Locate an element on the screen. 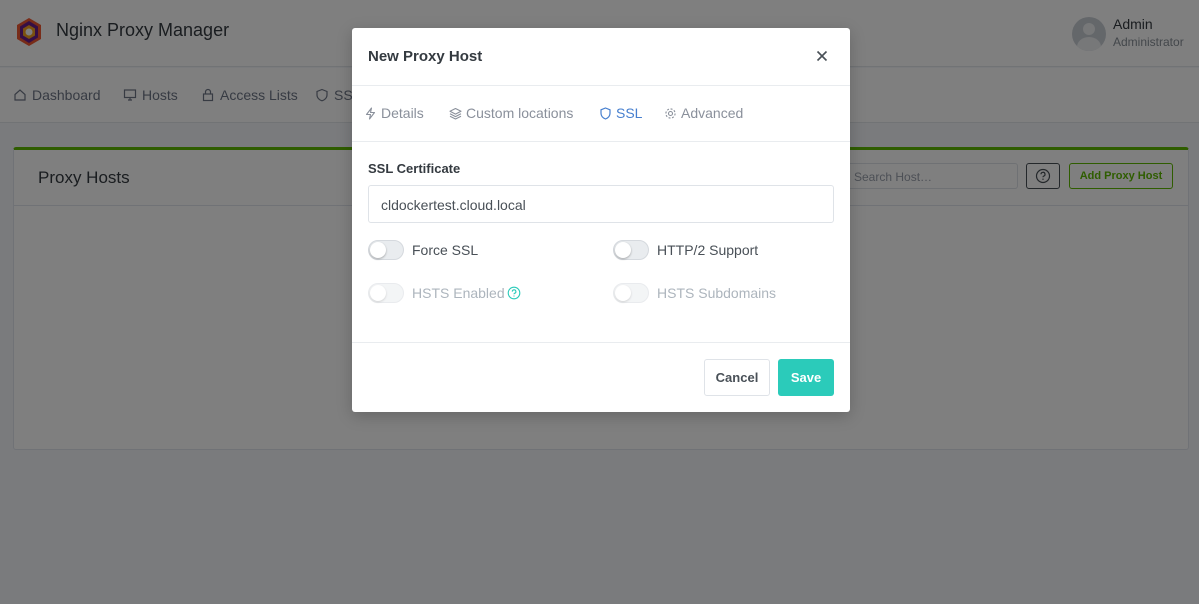 The height and width of the screenshot is (604, 1199). bolt-icon is located at coordinates (370, 113).